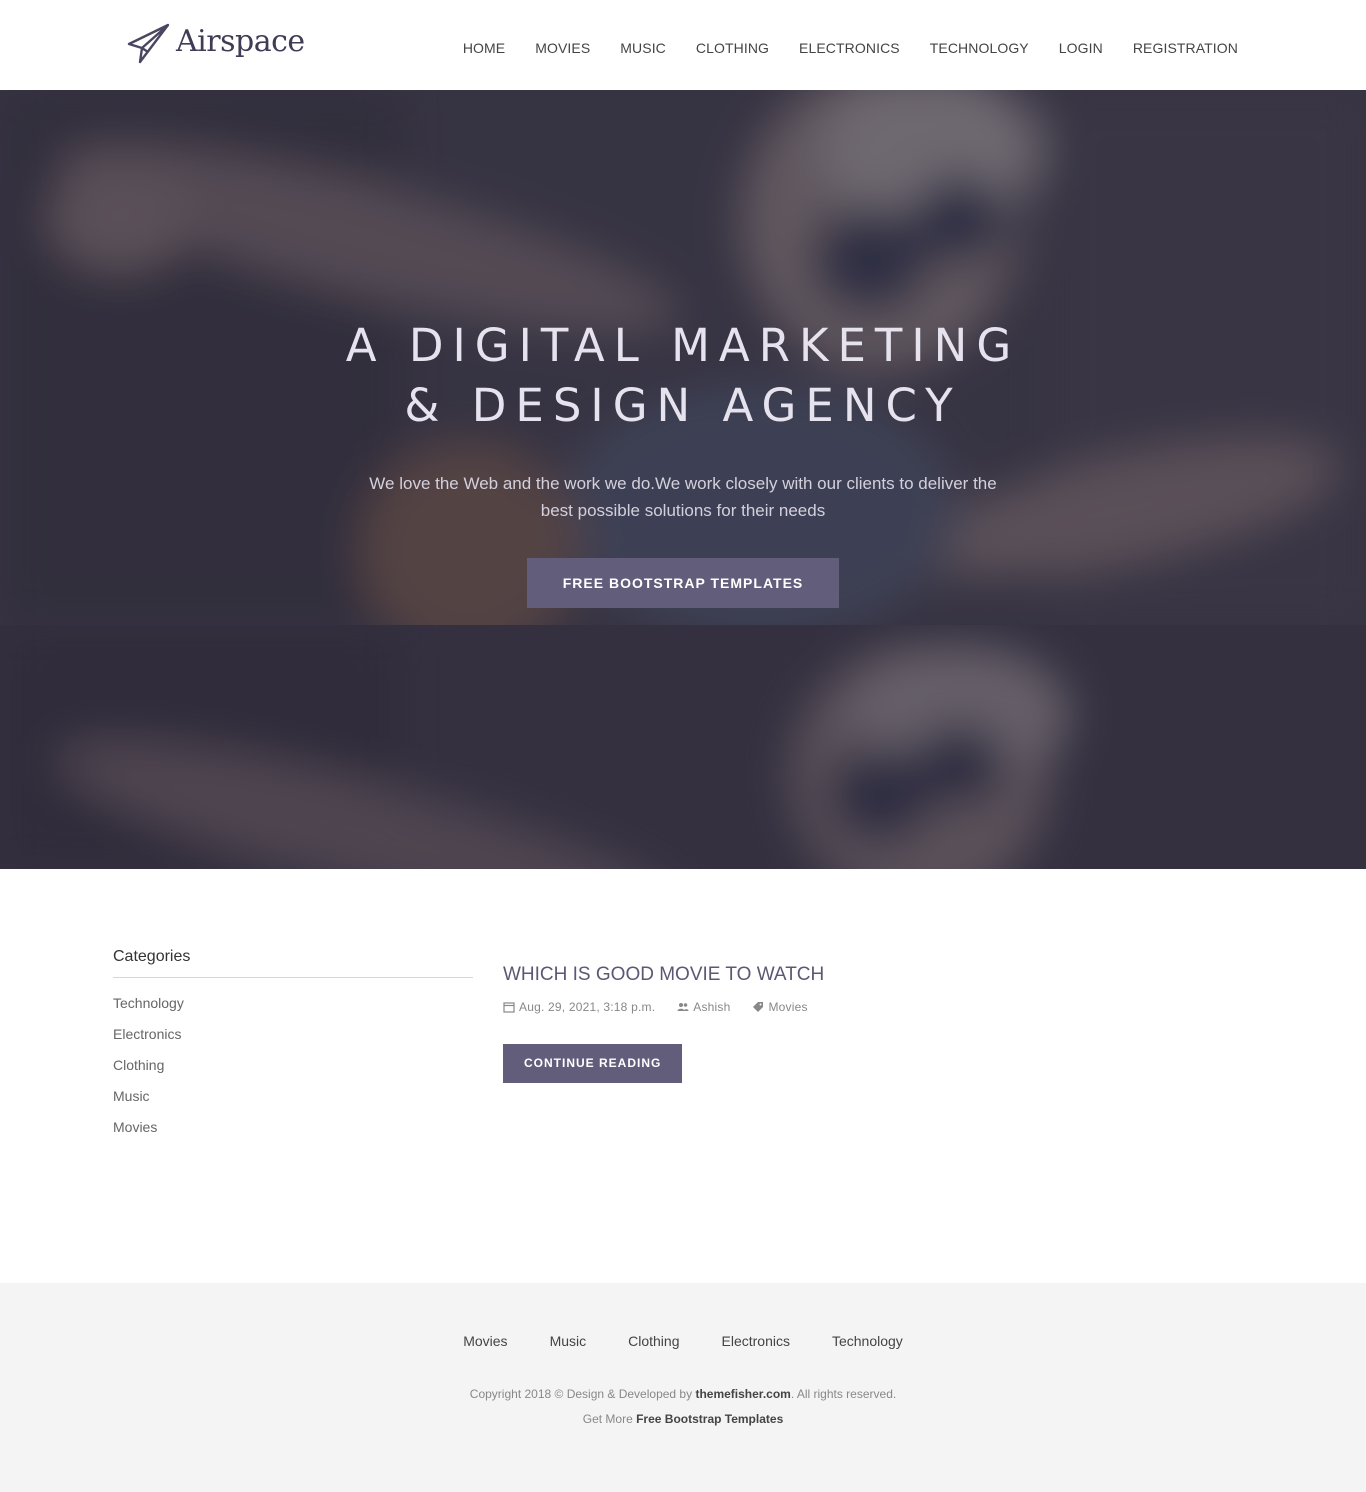 This screenshot has height=1492, width=1366. What do you see at coordinates (683, 583) in the screenshot?
I see `free-templates-button: FREE BOOTSTRAP TEMPLATES` at bounding box center [683, 583].